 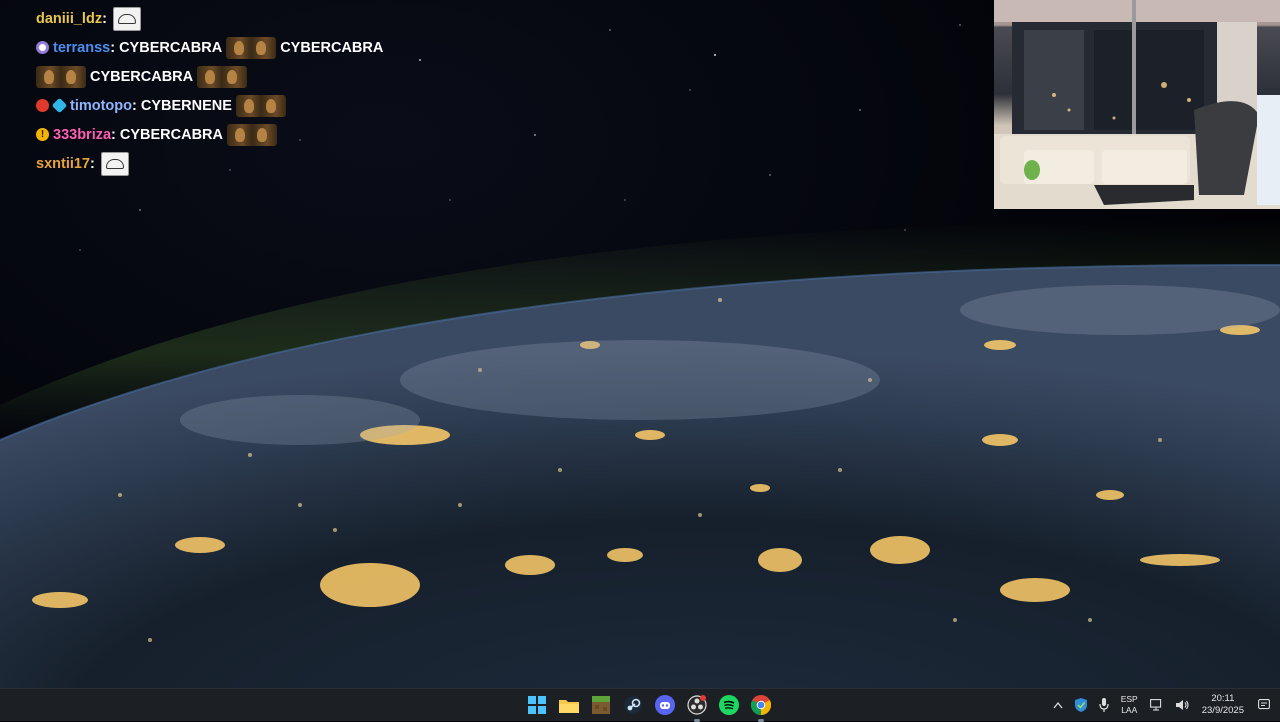 What do you see at coordinates (101, 105) in the screenshot?
I see `chat-username: timotopo` at bounding box center [101, 105].